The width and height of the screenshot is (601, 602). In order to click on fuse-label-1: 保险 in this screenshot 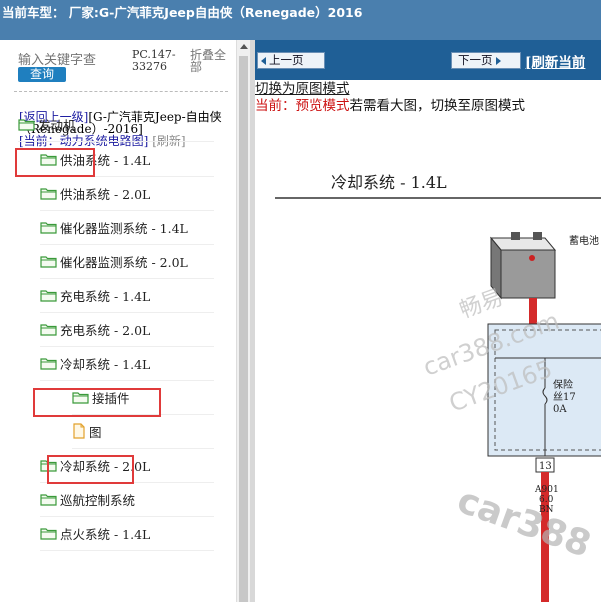, I will do `click(563, 384)`.